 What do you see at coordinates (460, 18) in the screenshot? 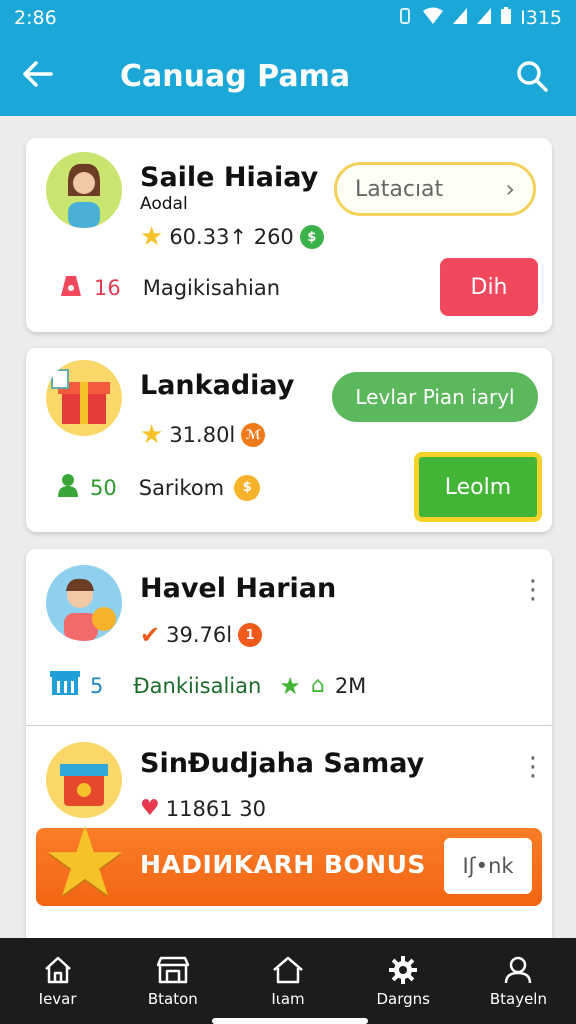
I see `signal-icon` at bounding box center [460, 18].